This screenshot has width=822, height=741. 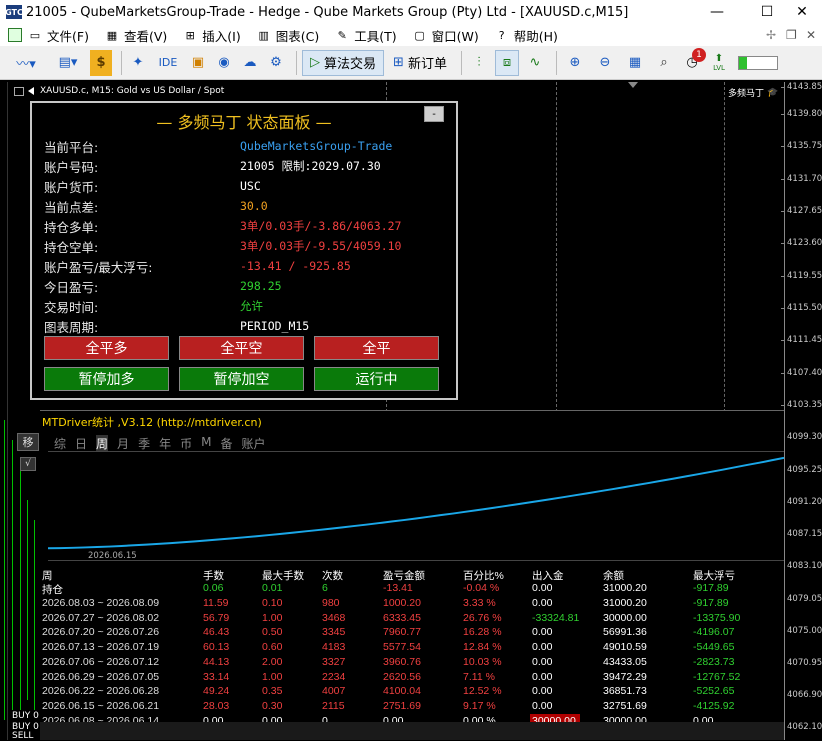 What do you see at coordinates (625, 661) in the screenshot?
I see `table-cell: 43433.05` at bounding box center [625, 661].